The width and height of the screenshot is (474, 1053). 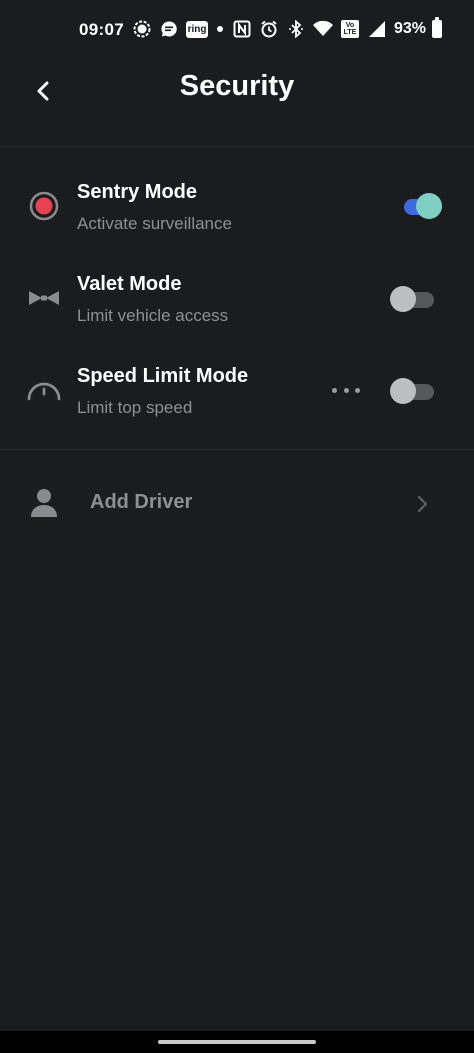 I want to click on volte-icon: Vo LTE, so click(x=350, y=29).